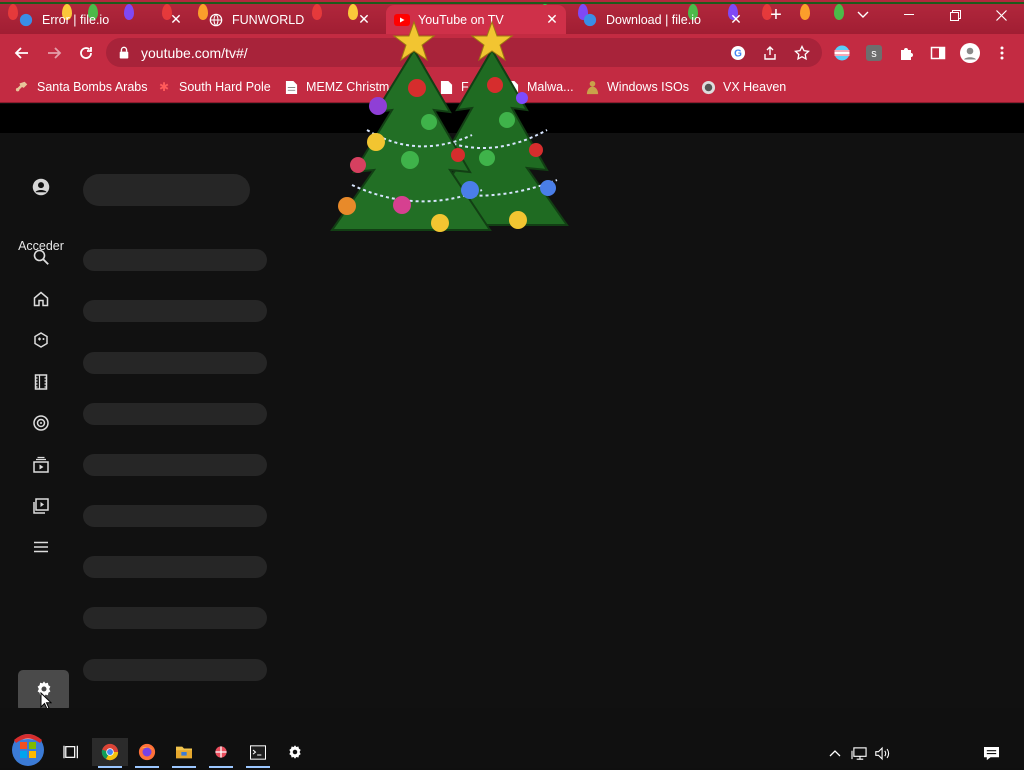  I want to click on volume-icon, so click(883, 753).